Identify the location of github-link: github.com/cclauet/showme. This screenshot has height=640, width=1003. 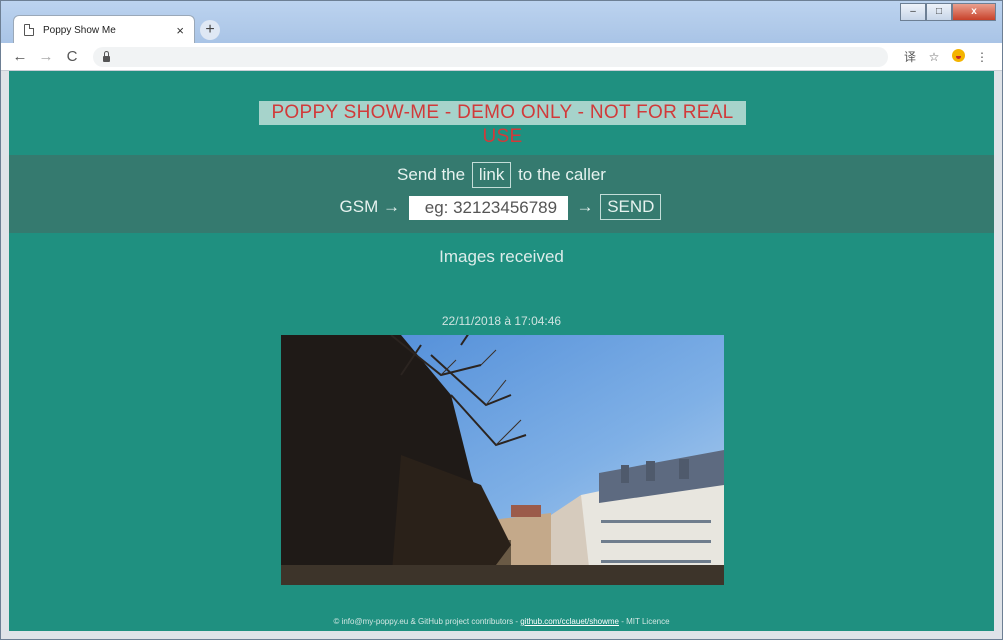
(569, 621).